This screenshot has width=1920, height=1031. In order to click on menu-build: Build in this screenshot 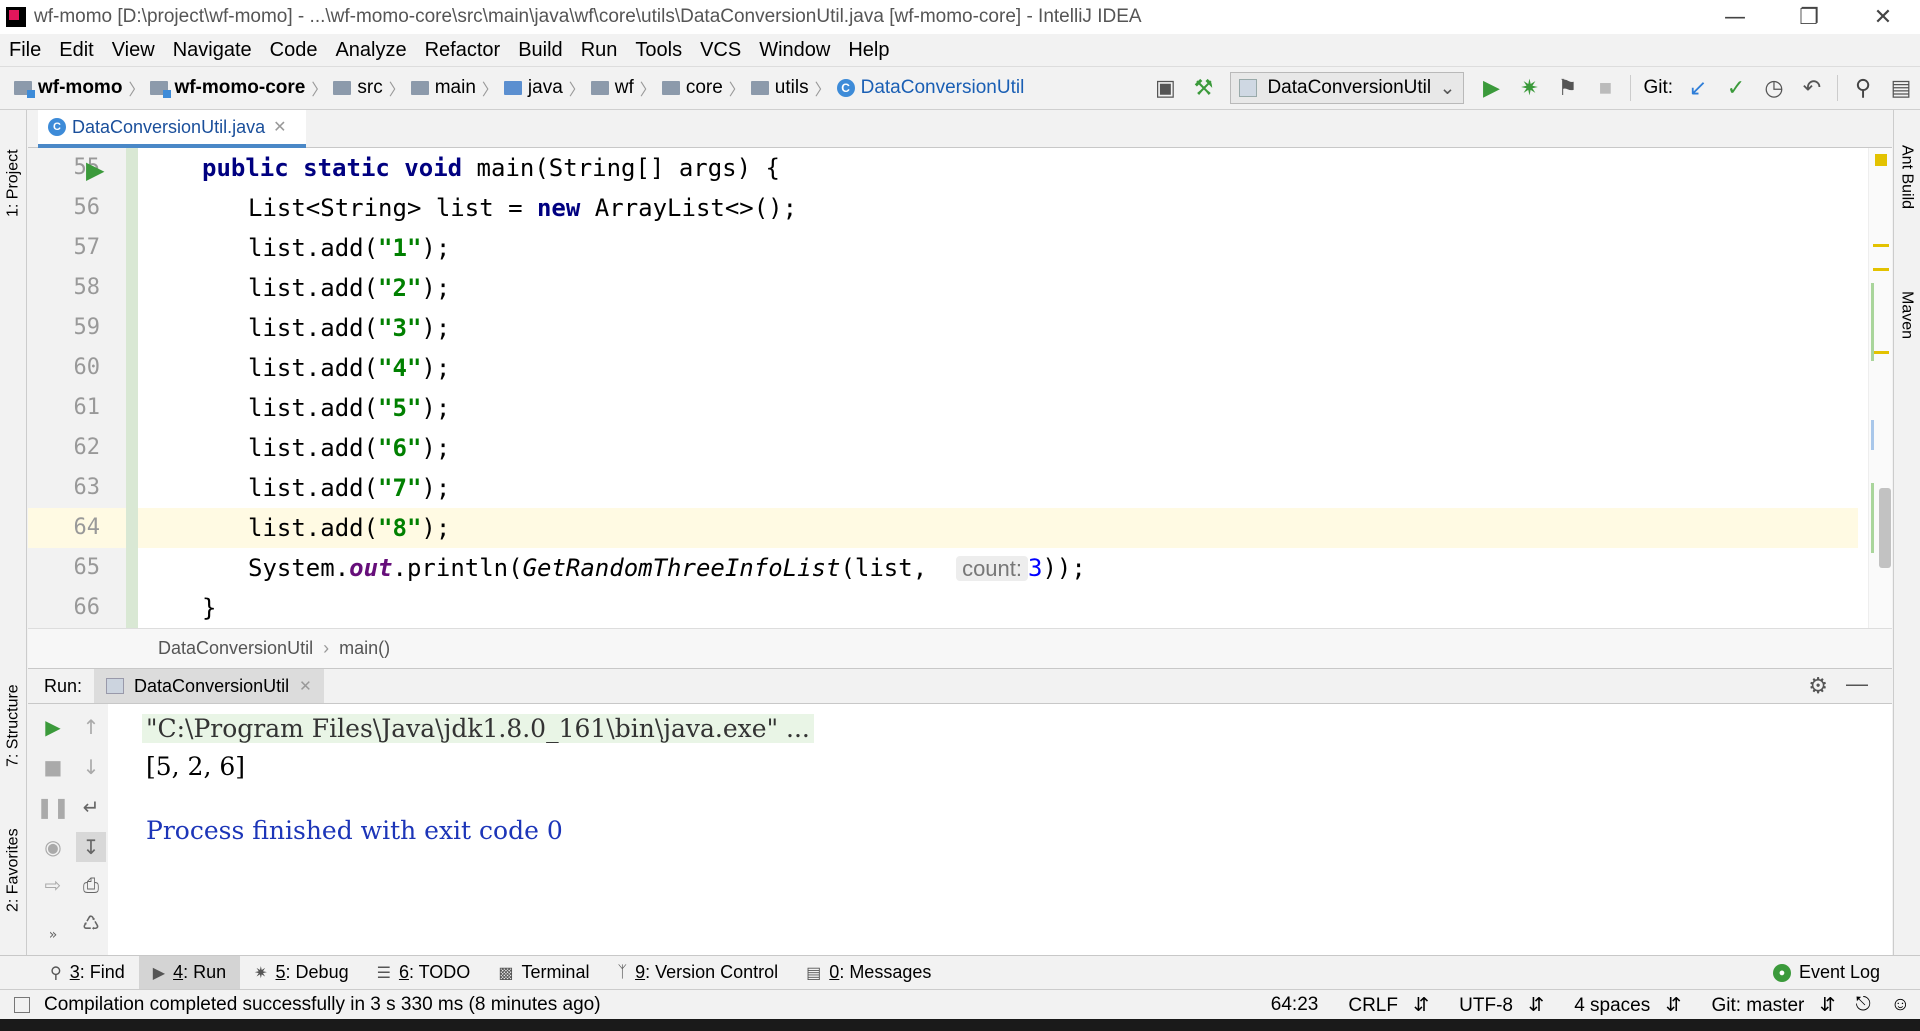, I will do `click(540, 50)`.